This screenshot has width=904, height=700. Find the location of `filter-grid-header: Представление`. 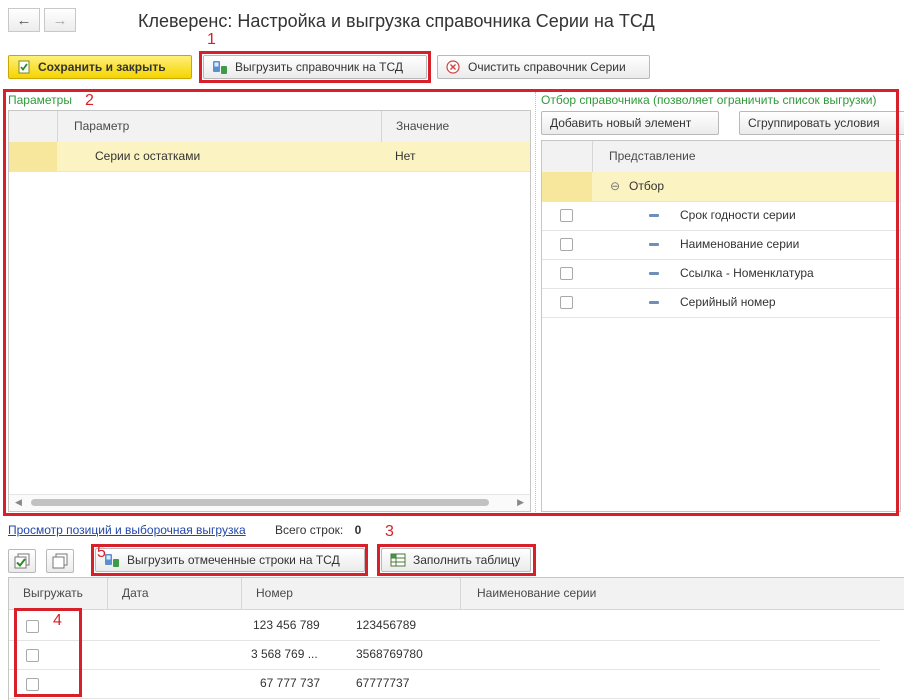

filter-grid-header: Представление is located at coordinates (721, 157).